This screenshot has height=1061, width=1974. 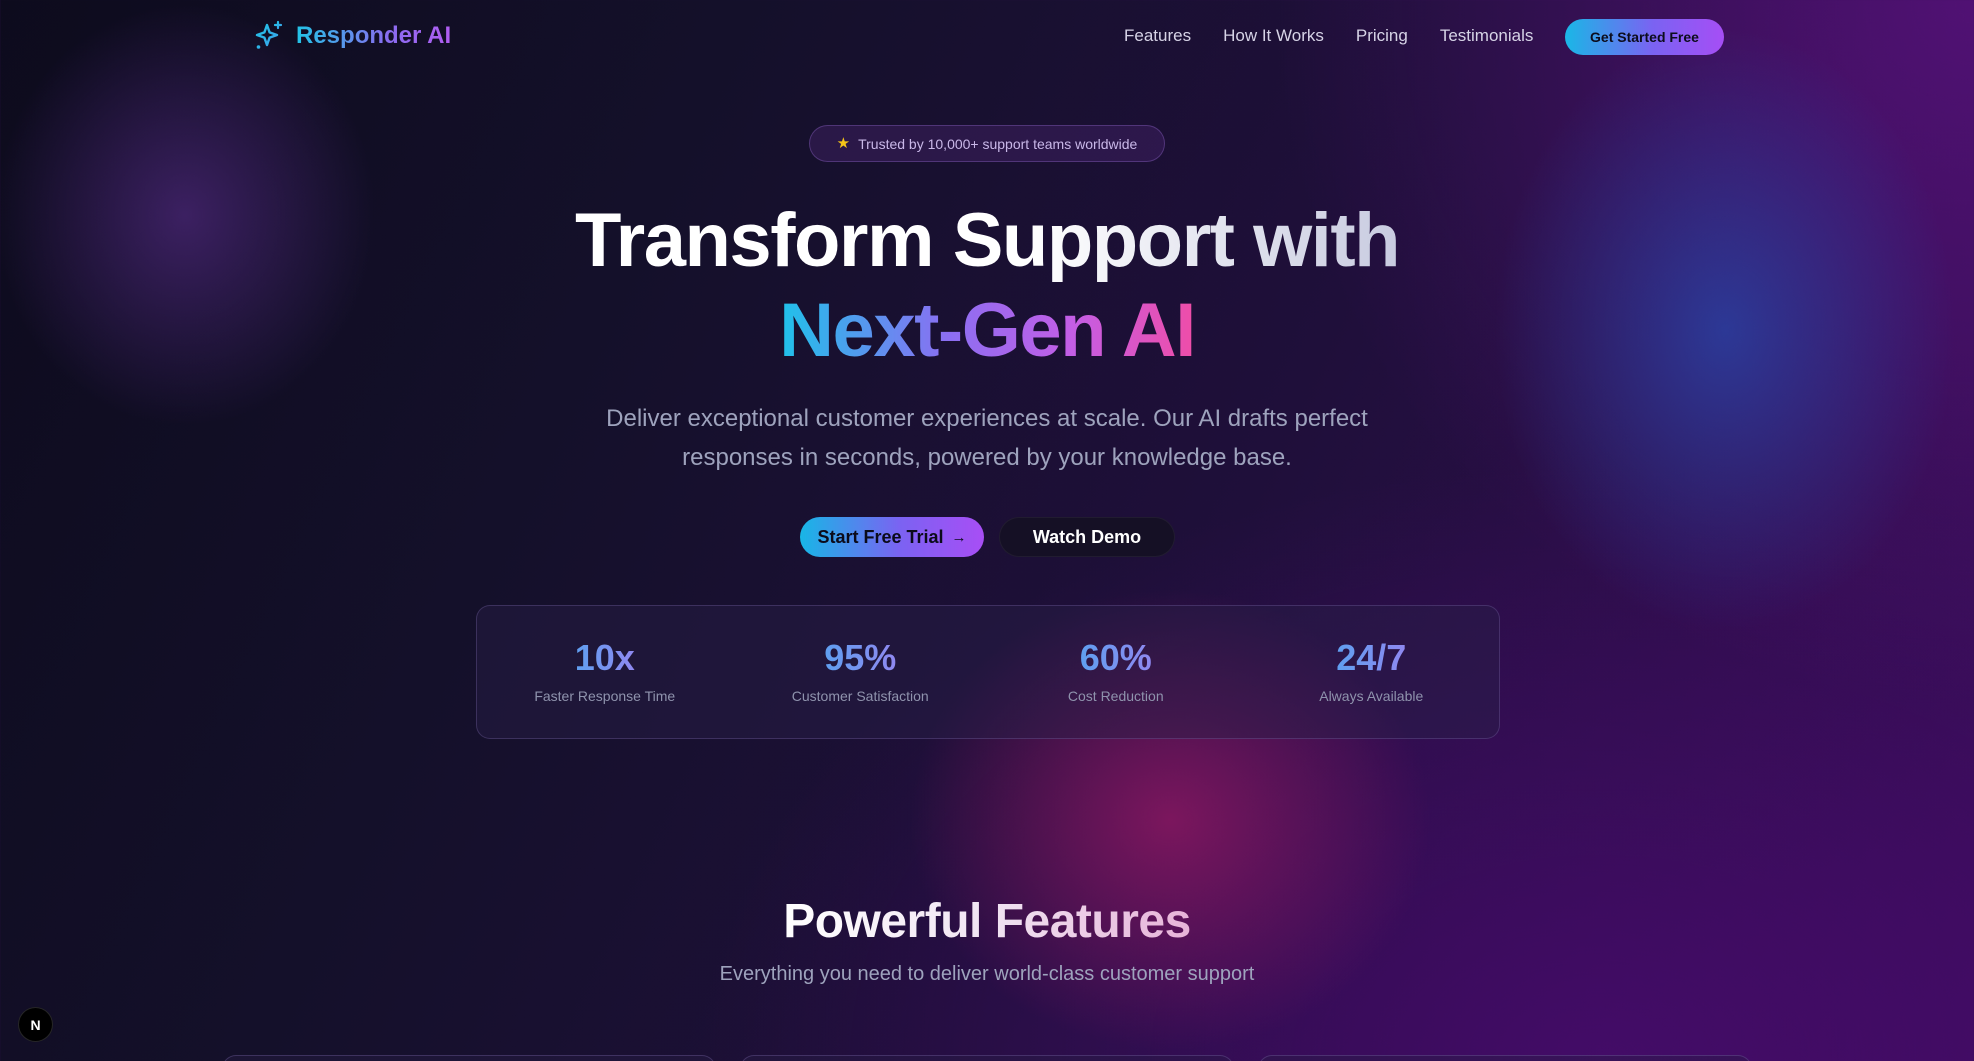 I want to click on stat-label: Always Available, so click(x=1371, y=696).